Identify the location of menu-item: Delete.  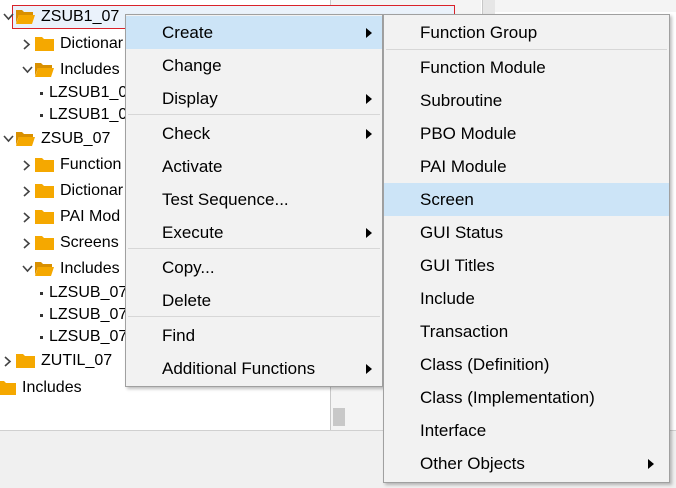
(254, 300).